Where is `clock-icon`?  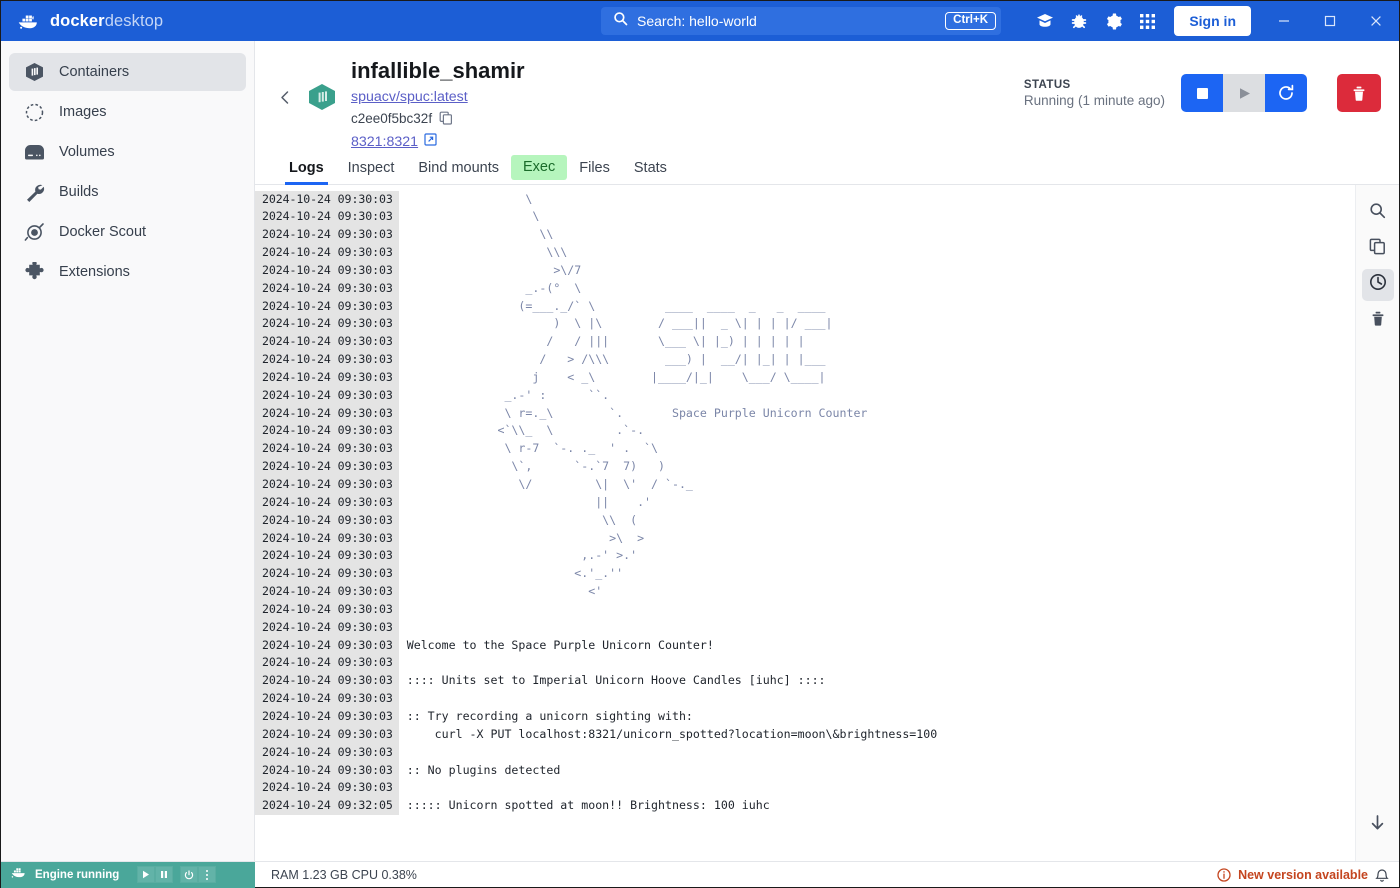 clock-icon is located at coordinates (1378, 284).